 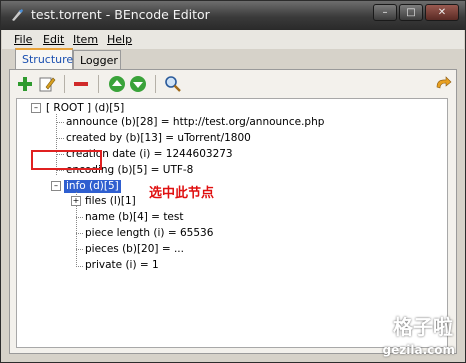 I want to click on search-icon, so click(x=173, y=84).